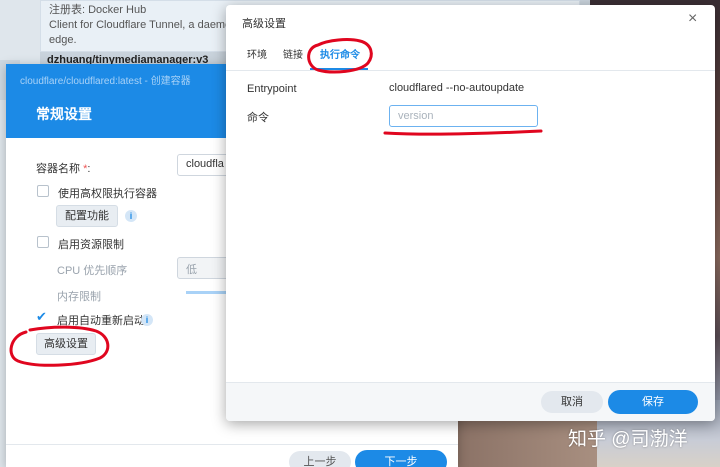 The width and height of the screenshot is (720, 467). What do you see at coordinates (107, 194) in the screenshot?
I see `privileged-label: 使用高权限执行容器` at bounding box center [107, 194].